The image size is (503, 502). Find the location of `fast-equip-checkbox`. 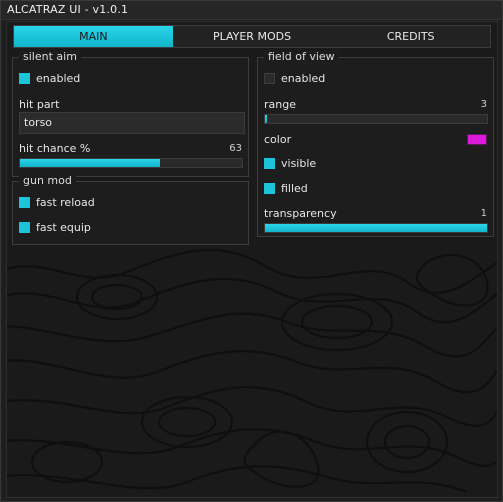

fast-equip-checkbox is located at coordinates (24, 227).